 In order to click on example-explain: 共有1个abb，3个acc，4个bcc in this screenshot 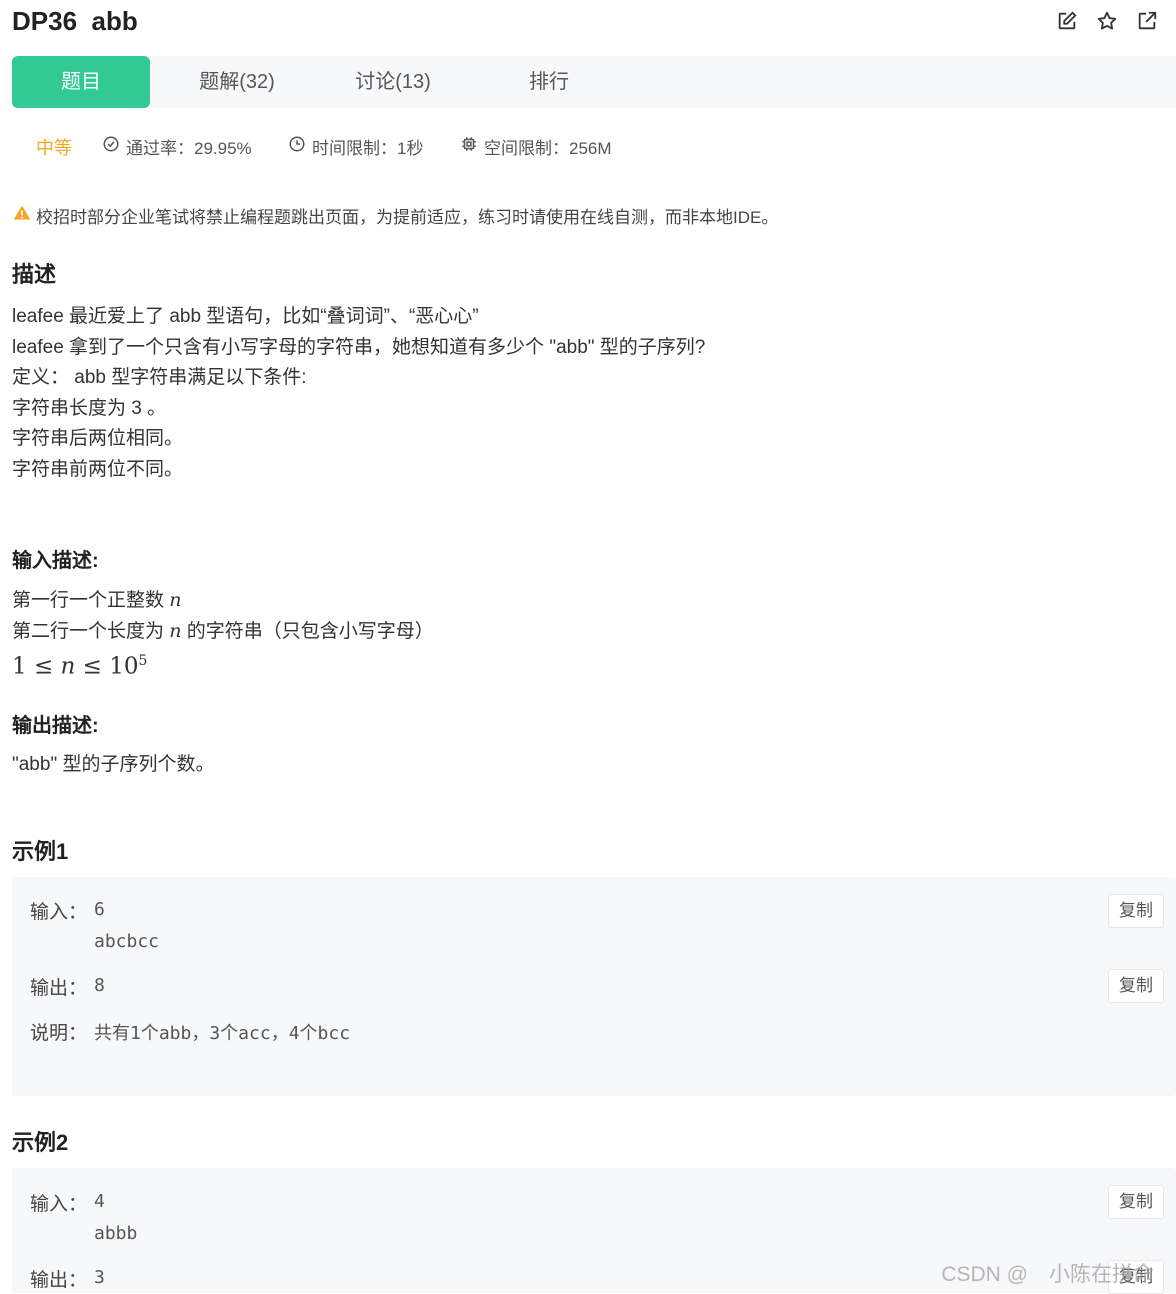, I will do `click(222, 1033)`.